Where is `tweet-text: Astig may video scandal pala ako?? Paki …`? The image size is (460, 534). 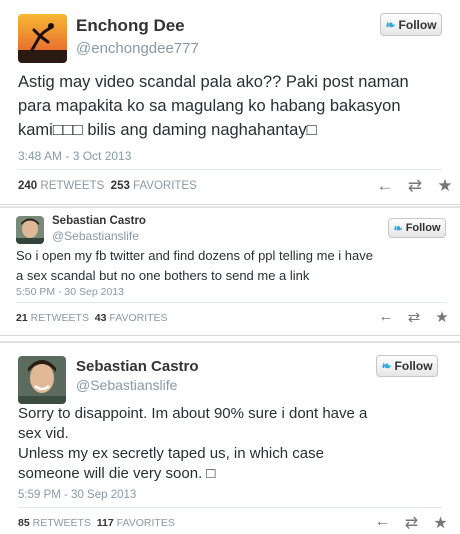
tweet-text: Astig may video scandal pala ako?? Paki … is located at coordinates (213, 106).